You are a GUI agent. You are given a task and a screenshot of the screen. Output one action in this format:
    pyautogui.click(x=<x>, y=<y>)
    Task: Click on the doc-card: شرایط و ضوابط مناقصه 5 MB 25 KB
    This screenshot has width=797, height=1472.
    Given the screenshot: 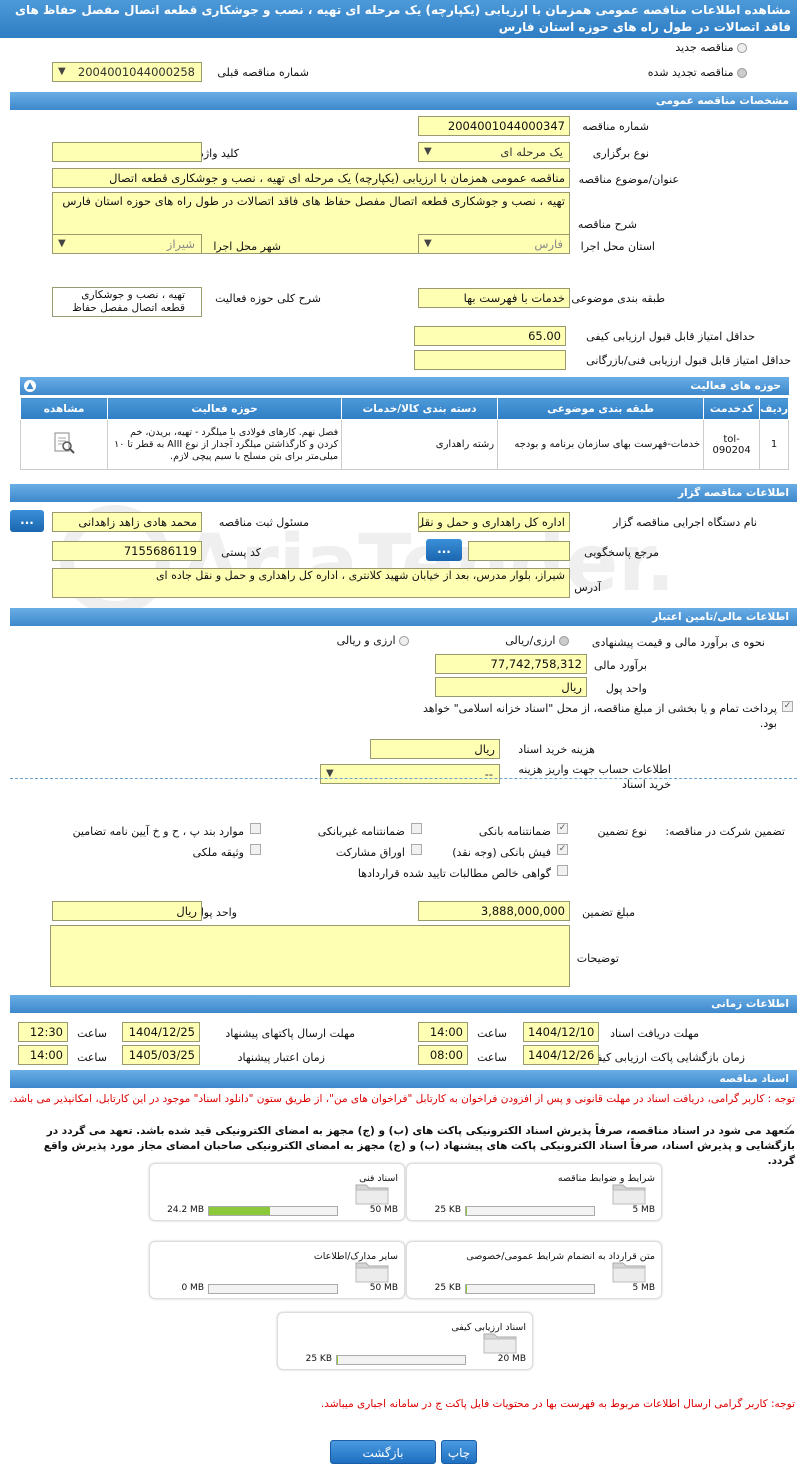 What is the action you would take?
    pyautogui.click(x=534, y=1192)
    